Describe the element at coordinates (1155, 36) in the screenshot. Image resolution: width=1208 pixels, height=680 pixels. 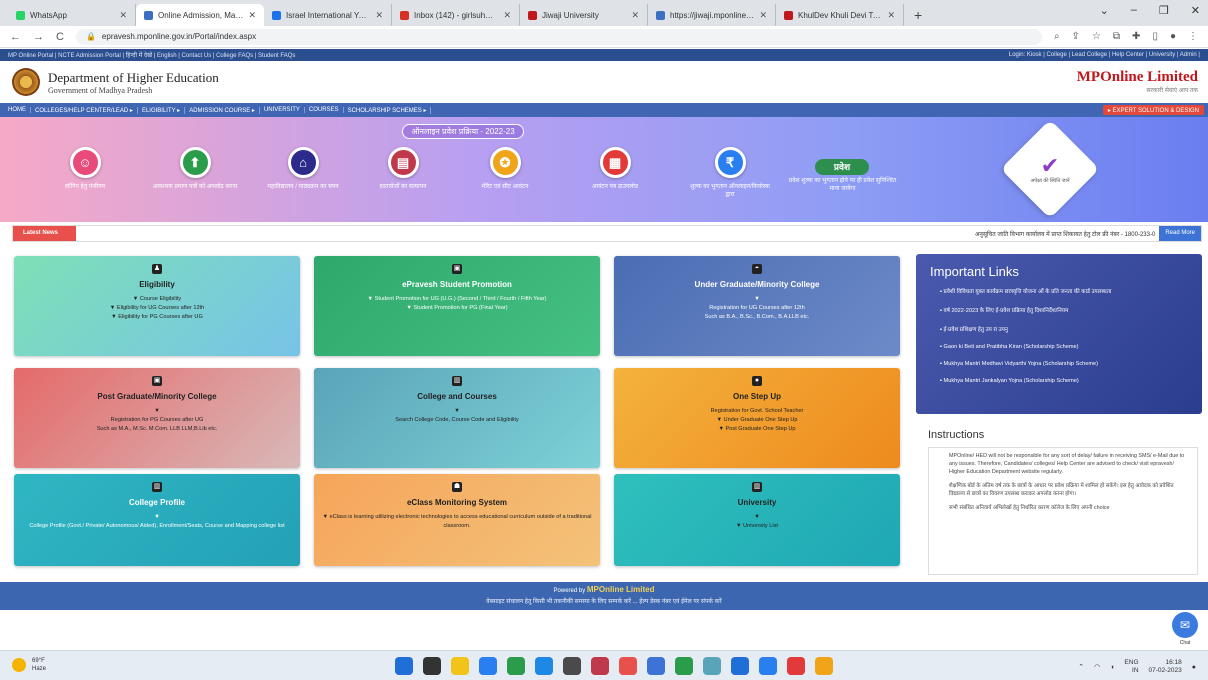
I see `sidebar-icon: ▯` at that location.